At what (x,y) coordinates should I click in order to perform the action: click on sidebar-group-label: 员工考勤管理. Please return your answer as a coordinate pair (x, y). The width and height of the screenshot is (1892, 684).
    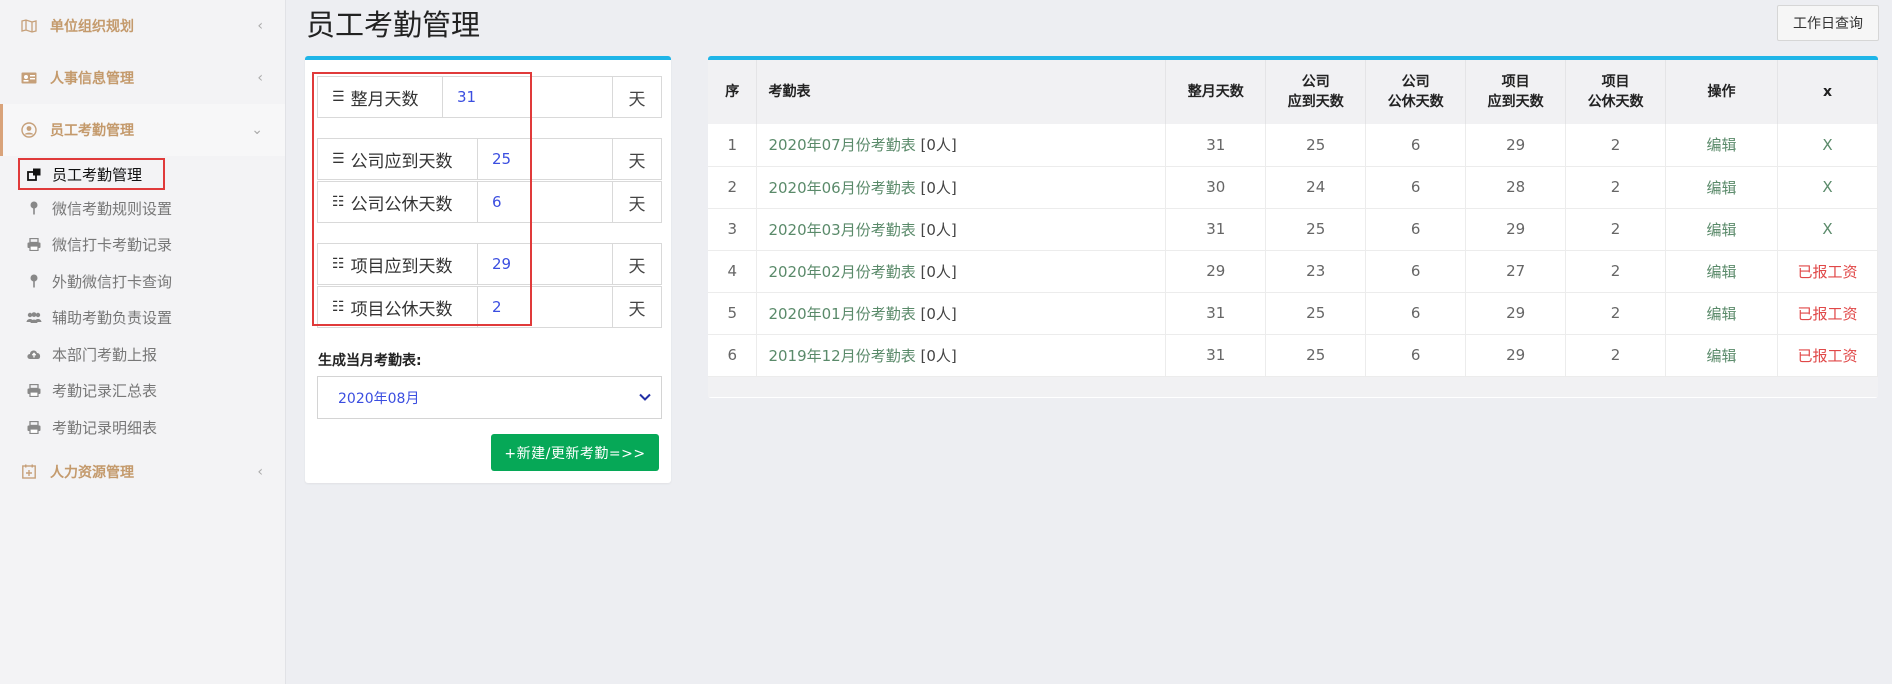
    Looking at the image, I should click on (92, 131).